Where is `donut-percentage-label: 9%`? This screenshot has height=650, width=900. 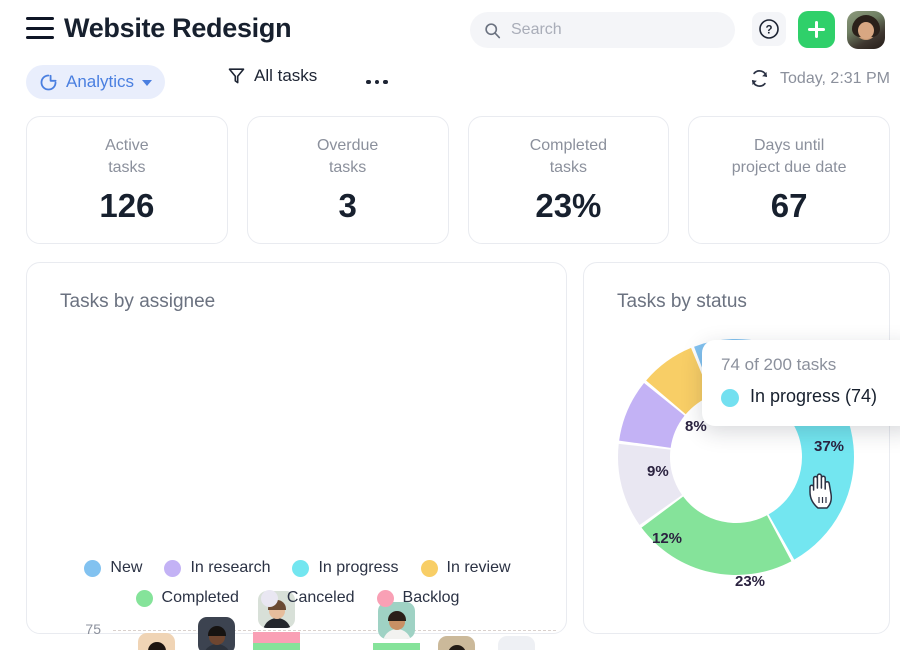 donut-percentage-label: 9% is located at coordinates (658, 471).